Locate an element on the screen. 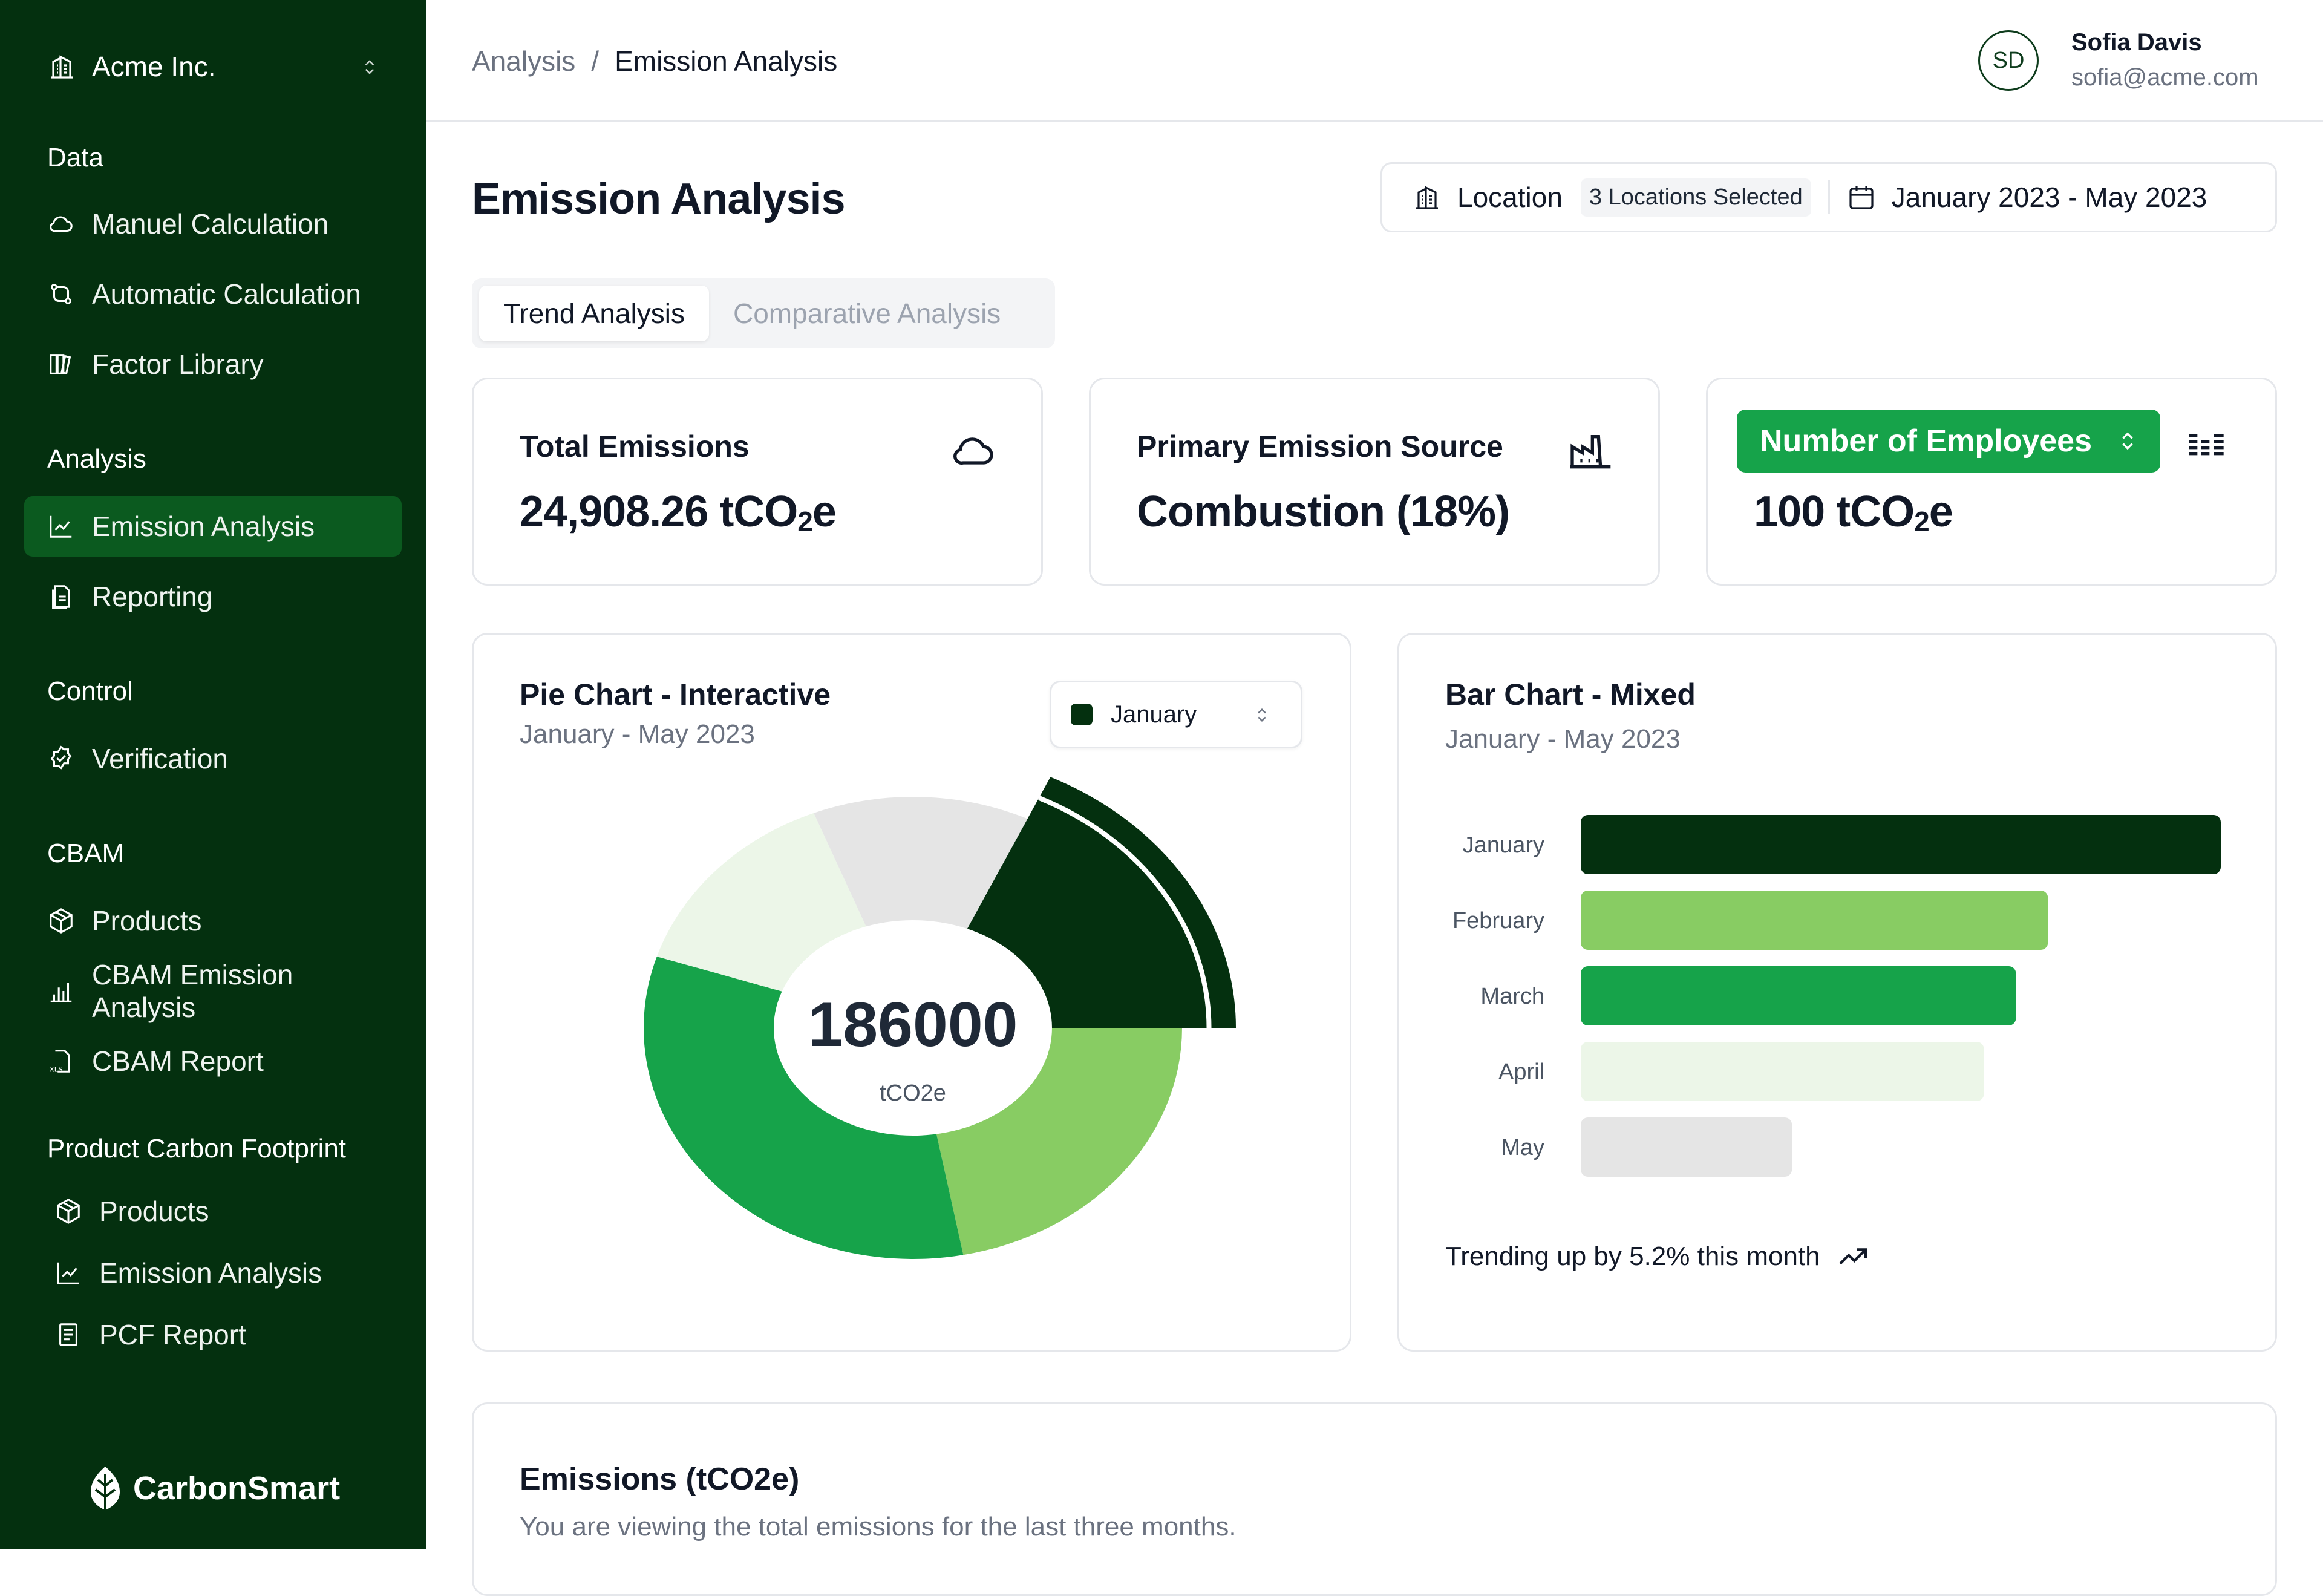  location-filter: Location 3 Locations Selected is located at coordinates (1612, 198).